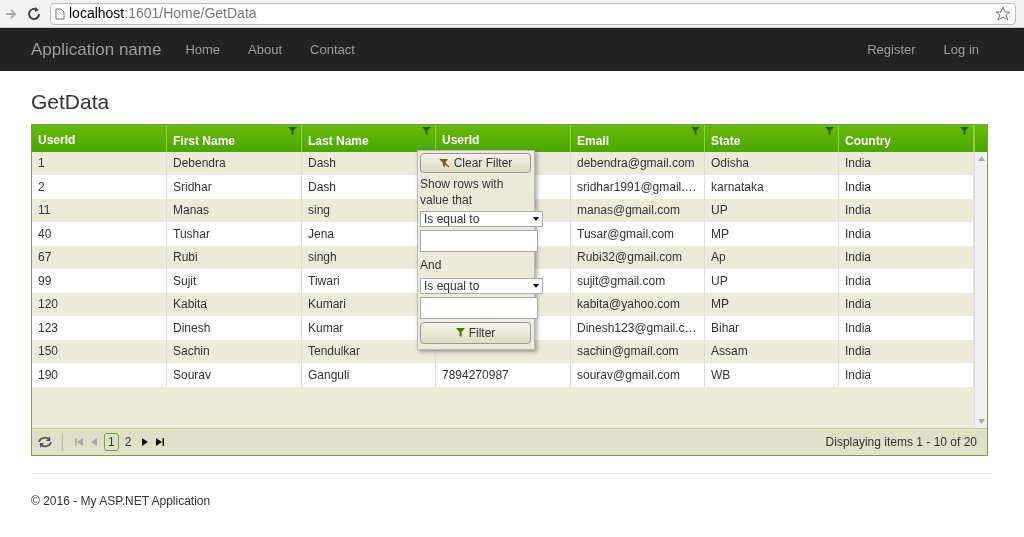  What do you see at coordinates (628, 375) in the screenshot?
I see `table-cell-text: sourav@gmail.com` at bounding box center [628, 375].